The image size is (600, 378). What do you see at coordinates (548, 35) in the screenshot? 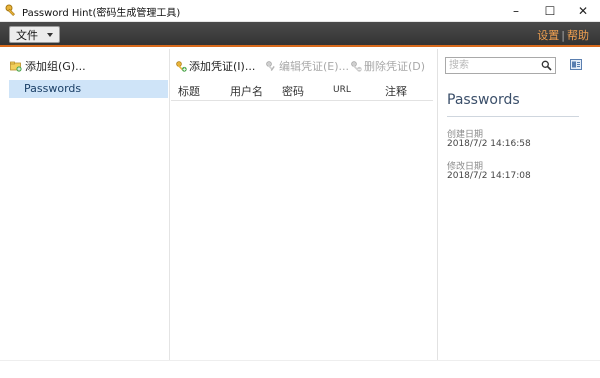
I see `settings-link: 设置` at bounding box center [548, 35].